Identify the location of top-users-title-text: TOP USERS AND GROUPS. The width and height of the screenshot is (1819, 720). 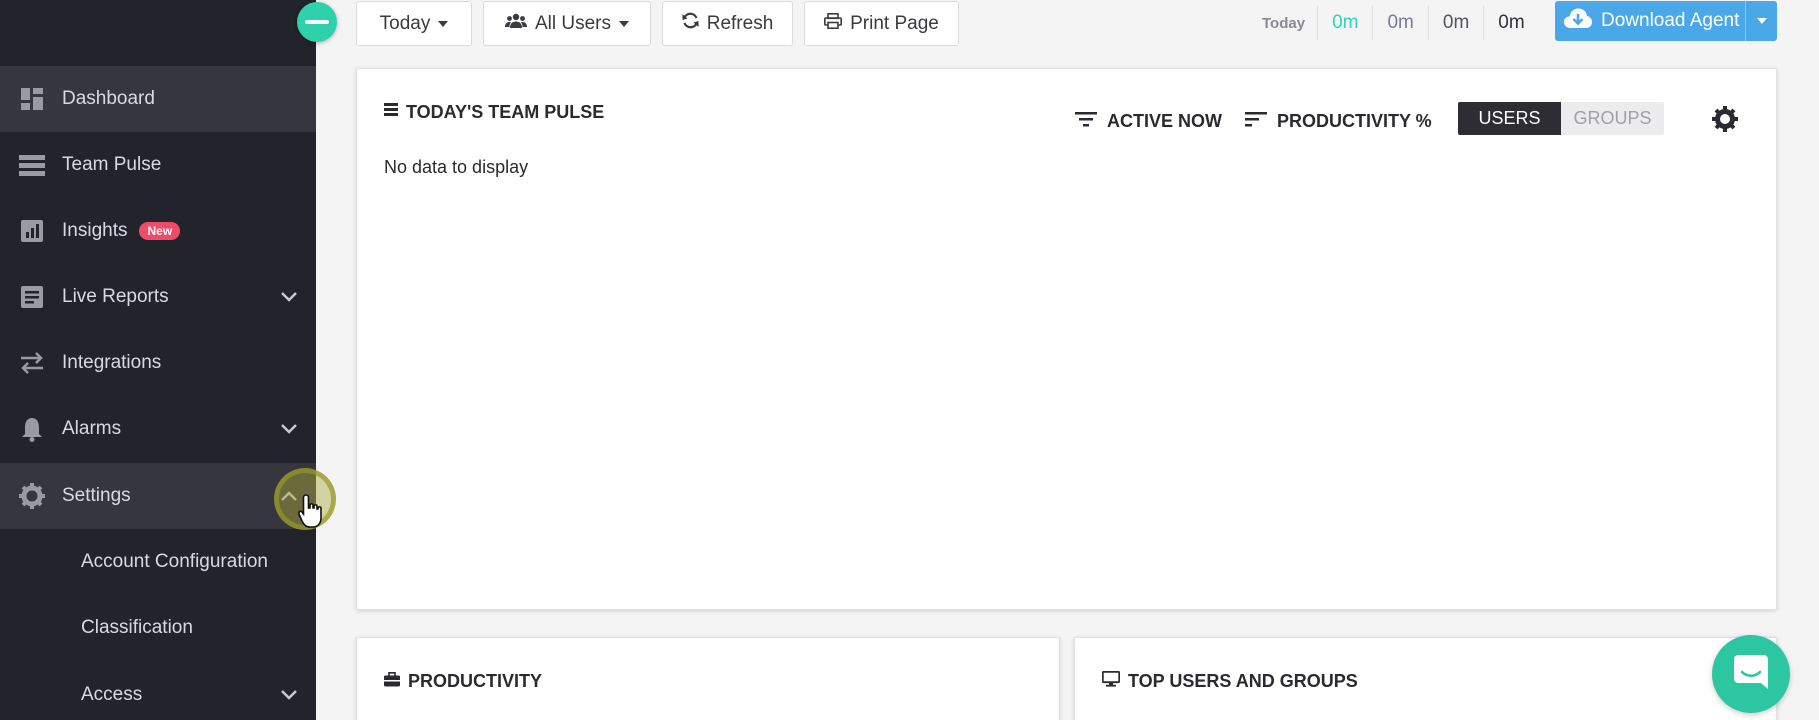
(1243, 681).